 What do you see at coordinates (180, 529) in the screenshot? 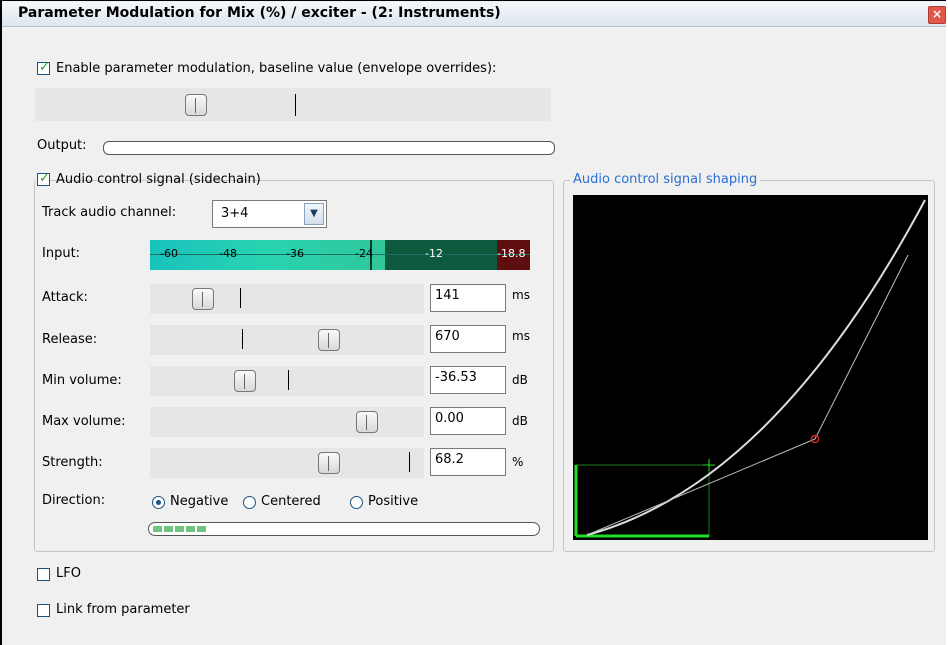
I see `modulation-output-level` at bounding box center [180, 529].